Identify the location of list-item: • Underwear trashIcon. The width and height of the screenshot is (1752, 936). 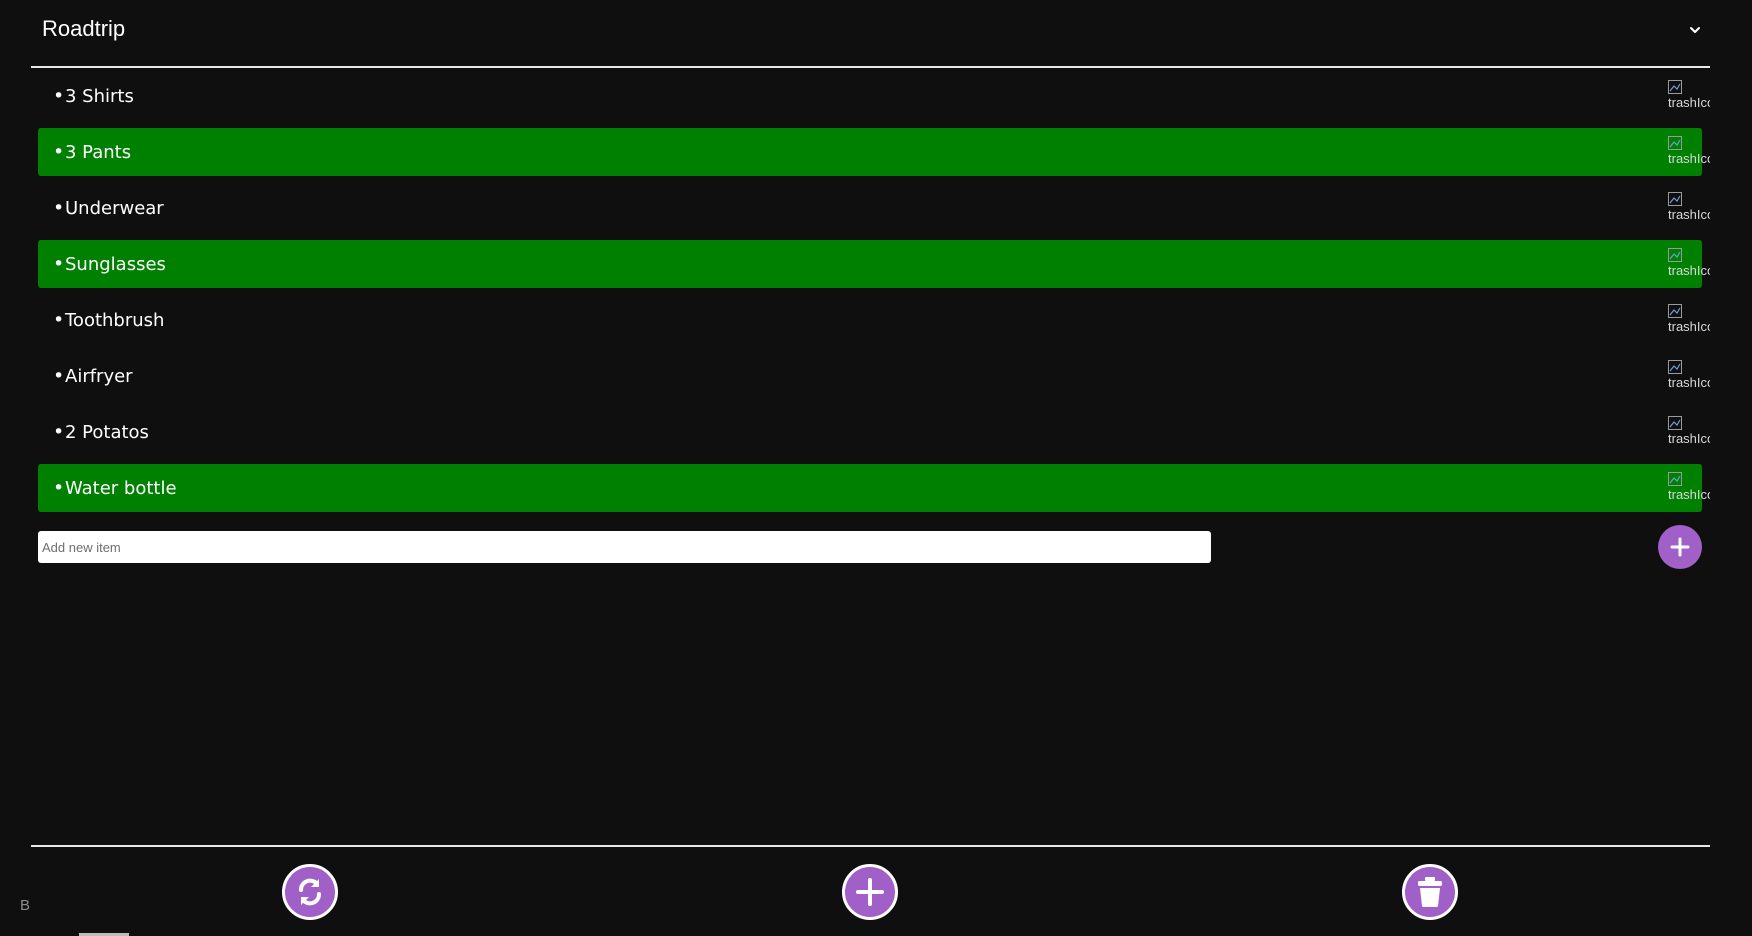
(874, 208).